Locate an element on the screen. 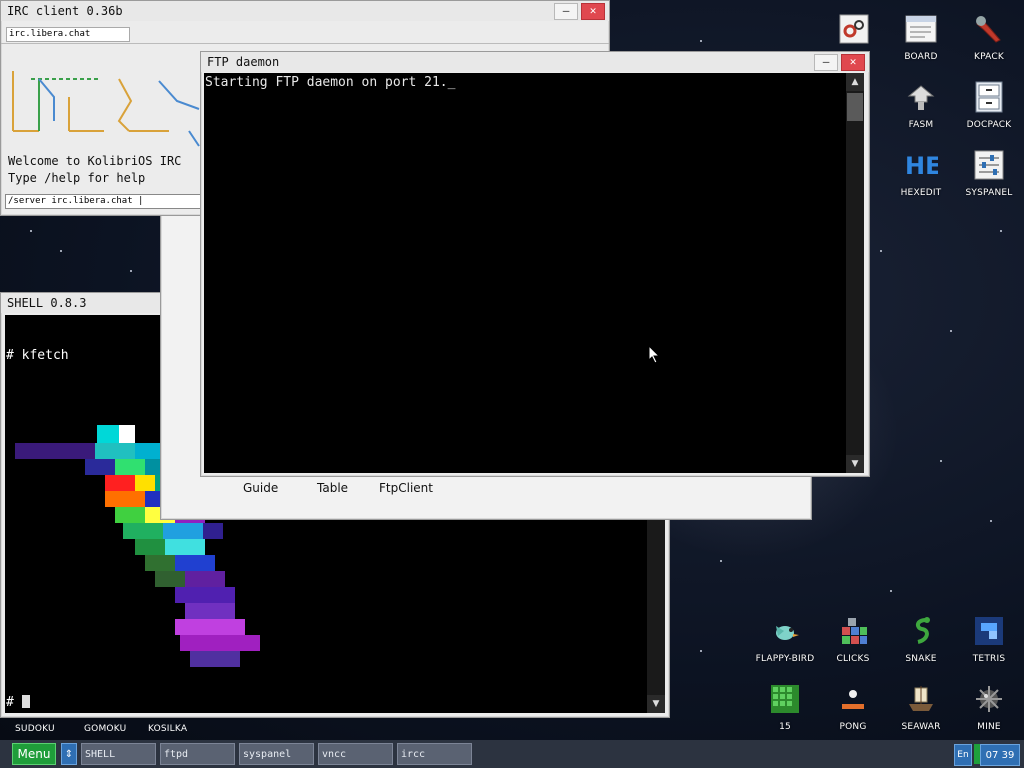 The width and height of the screenshot is (1024, 768). irc-welcome-text: Welcome to KolibriOS IRC is located at coordinates (95, 161).